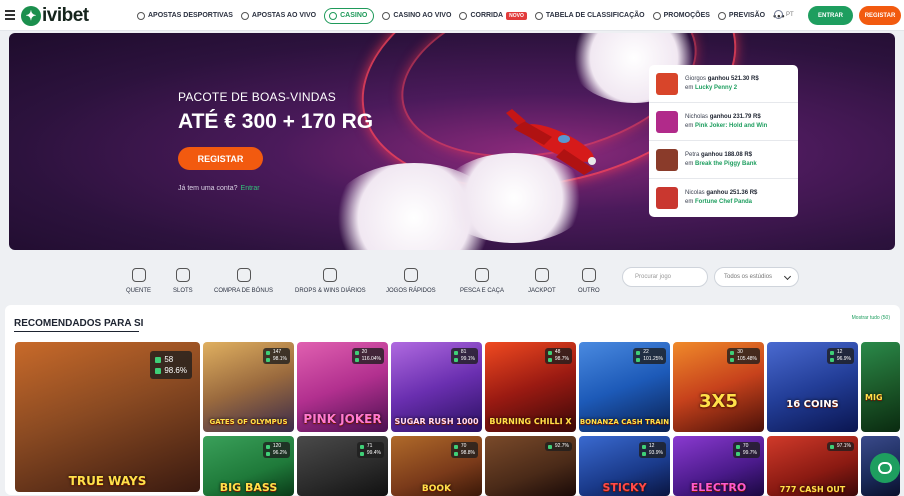 Image resolution: width=904 pixels, height=496 pixels. Describe the element at coordinates (830, 15) in the screenshot. I see `login-button: ENTRAR` at that location.